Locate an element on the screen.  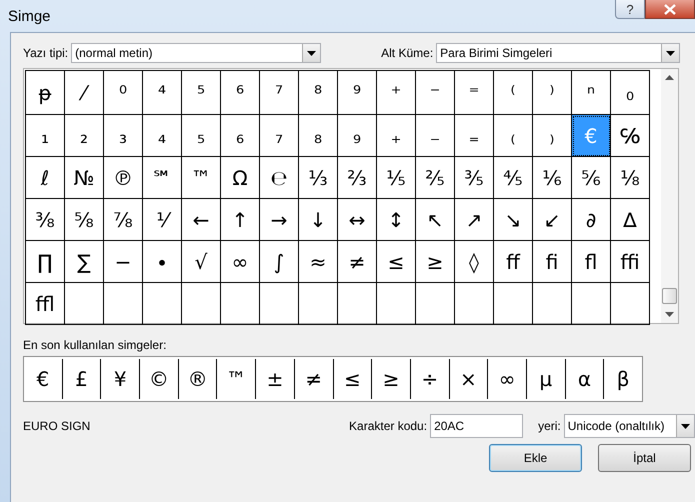
font-dropdown: (normal metin) is located at coordinates (196, 53).